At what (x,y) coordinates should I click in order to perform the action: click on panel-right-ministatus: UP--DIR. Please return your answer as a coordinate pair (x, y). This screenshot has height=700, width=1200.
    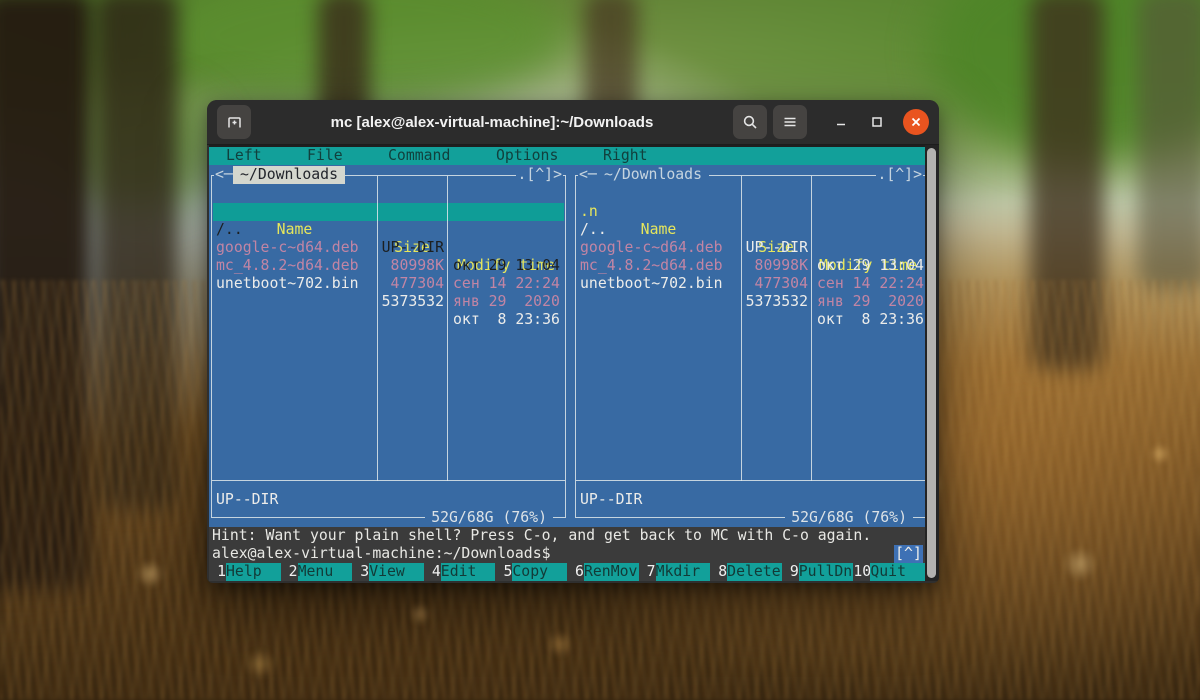
    Looking at the image, I should click on (611, 499).